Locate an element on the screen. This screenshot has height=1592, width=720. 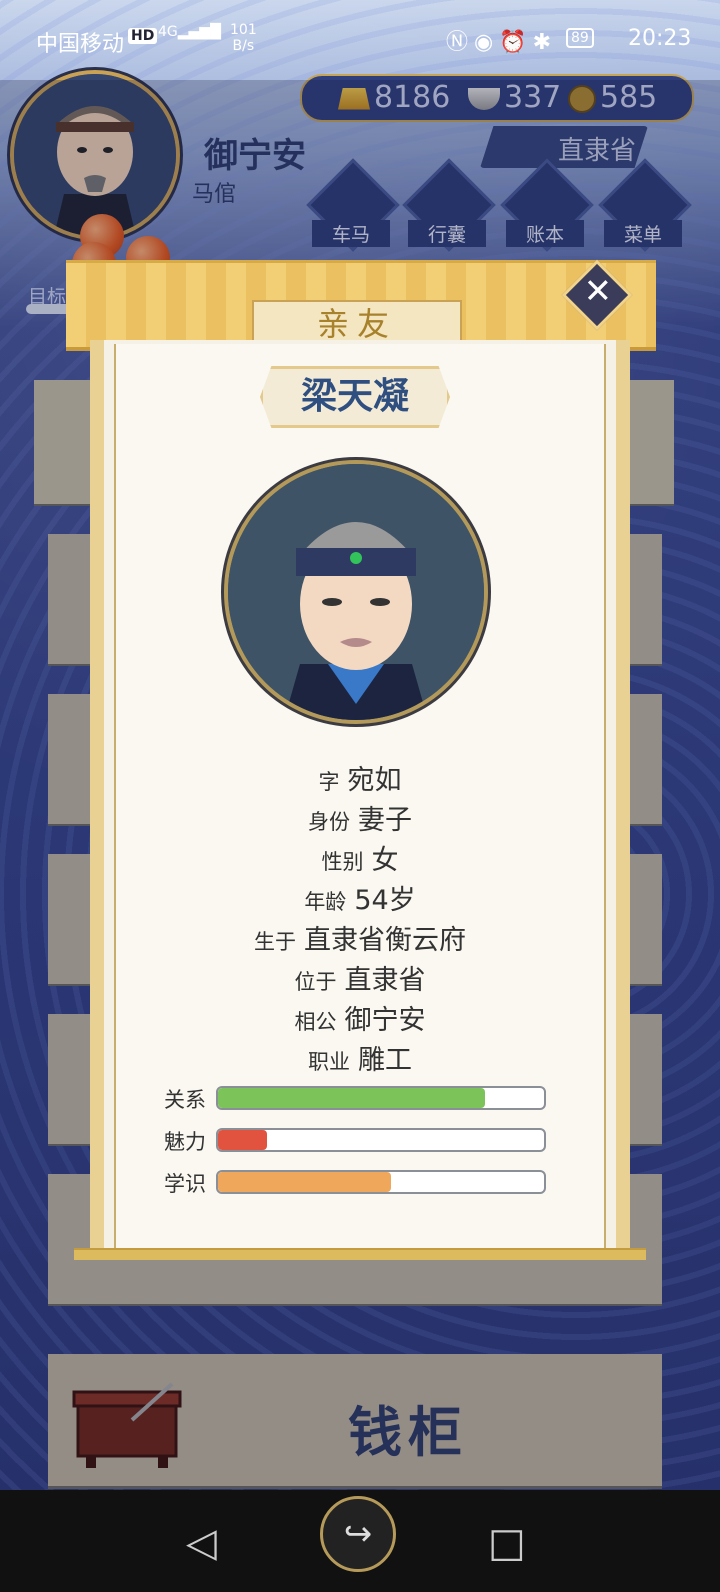
relationship-bar is located at coordinates (381, 1098).